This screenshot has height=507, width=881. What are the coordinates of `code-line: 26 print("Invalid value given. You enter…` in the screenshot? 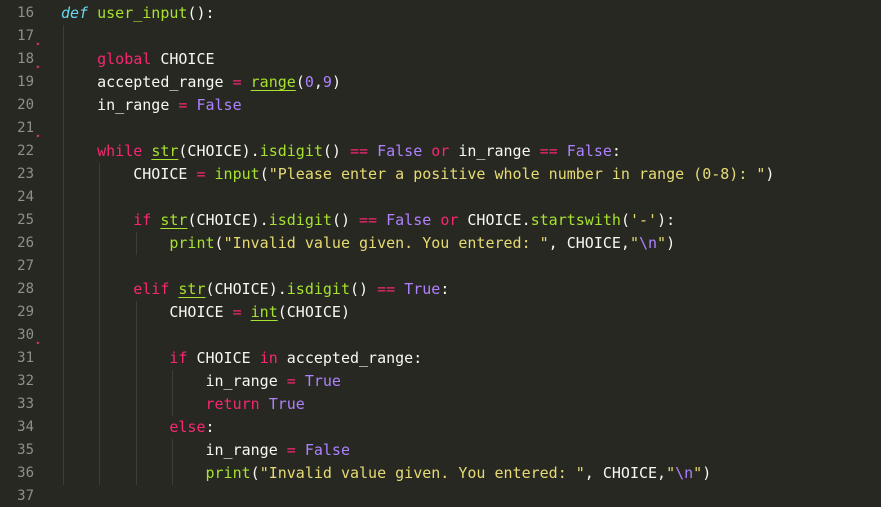 It's located at (440, 243).